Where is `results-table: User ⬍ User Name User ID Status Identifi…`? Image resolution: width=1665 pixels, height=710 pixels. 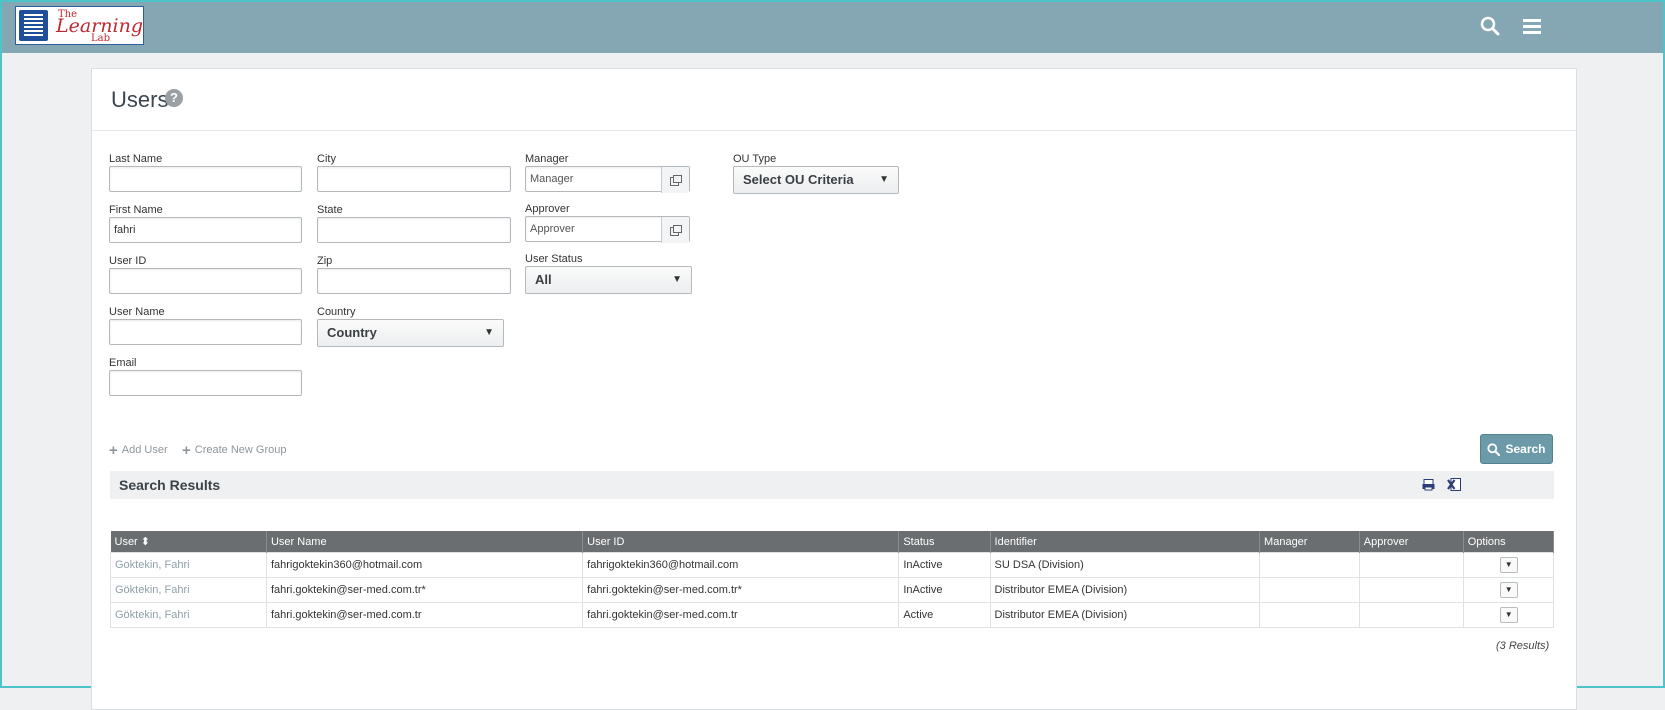 results-table: User ⬍ User Name User ID Status Identifi… is located at coordinates (832, 579).